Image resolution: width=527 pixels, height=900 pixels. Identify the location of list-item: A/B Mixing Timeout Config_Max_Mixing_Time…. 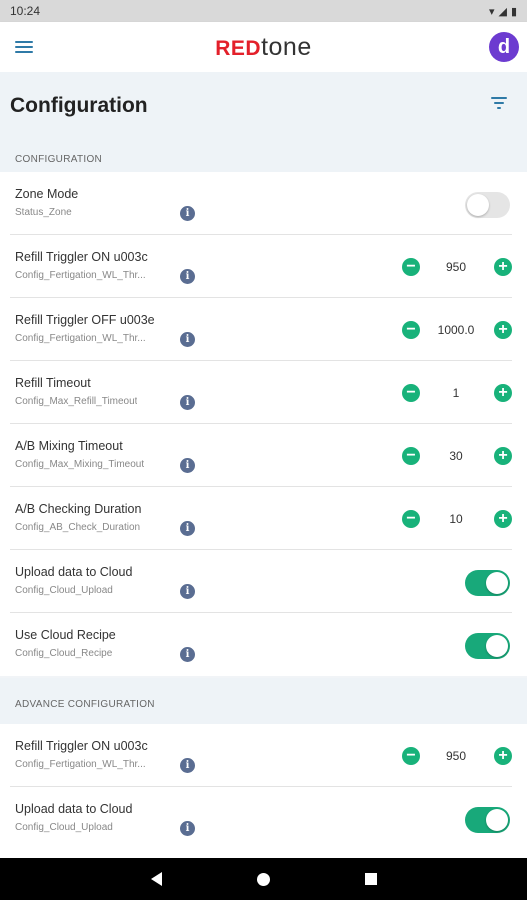
(261, 455).